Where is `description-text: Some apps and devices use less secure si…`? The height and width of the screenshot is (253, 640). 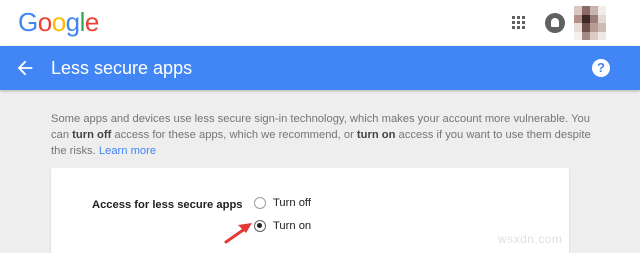 description-text: Some apps and devices use less secure si… is located at coordinates (321, 135).